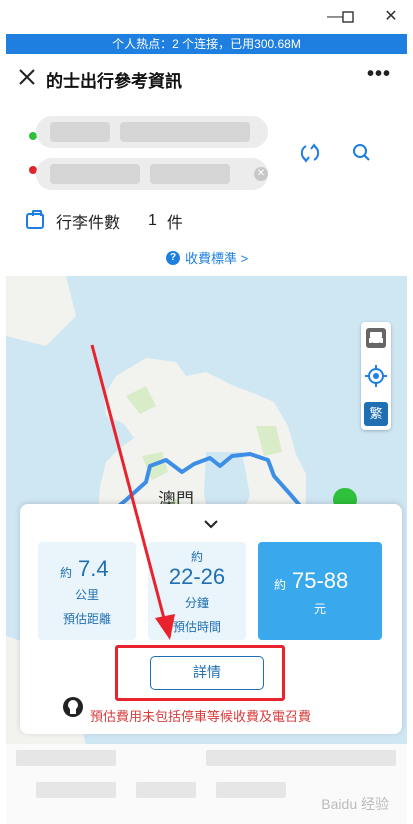 The height and width of the screenshot is (824, 413). What do you see at coordinates (355, 804) in the screenshot?
I see `watermark: Baidu 经验` at bounding box center [355, 804].